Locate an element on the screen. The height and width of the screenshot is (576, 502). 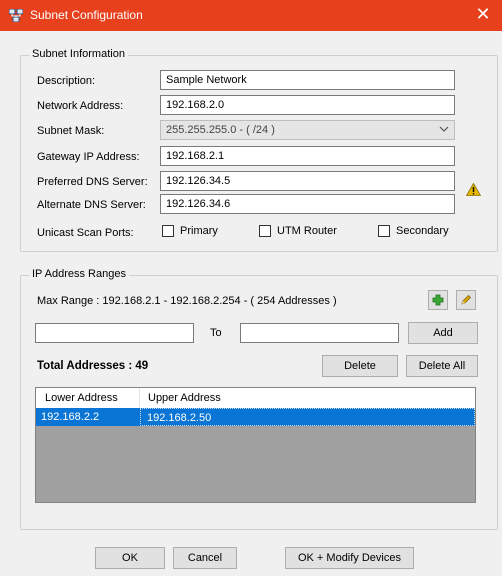
close-icon: ✕ is located at coordinates (483, 15).